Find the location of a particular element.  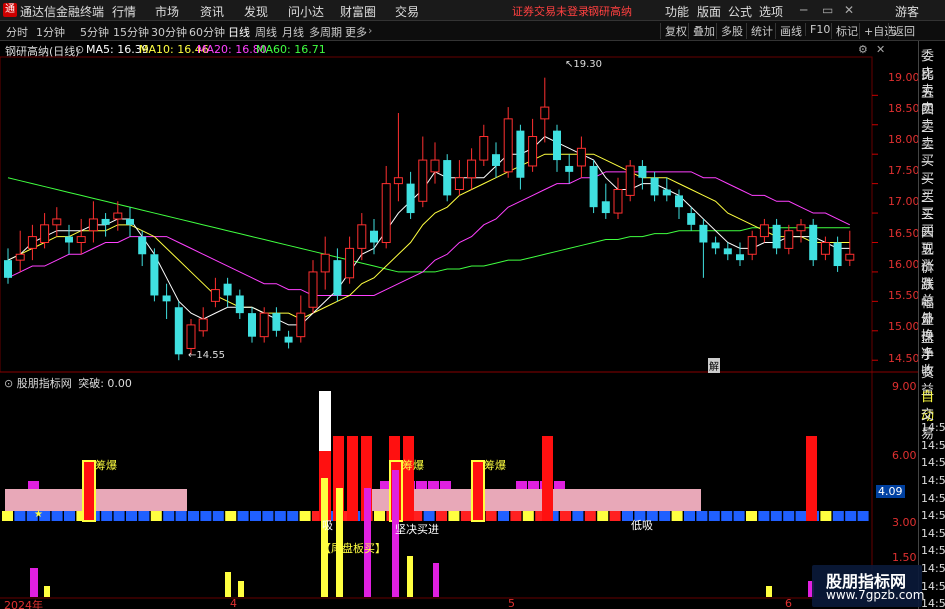

di-xi-label: 低吸 is located at coordinates (642, 525).